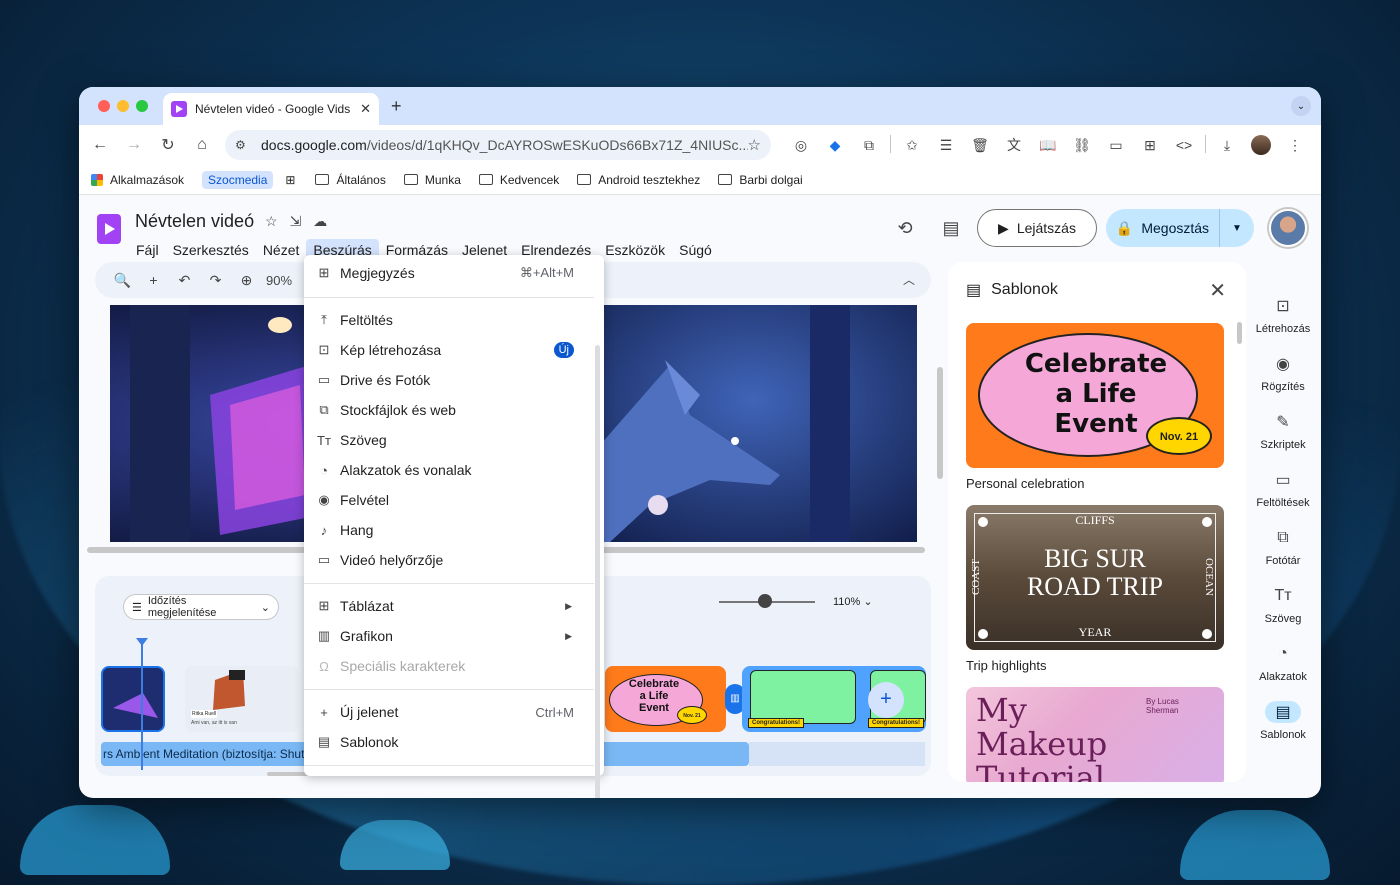 This screenshot has width=1400, height=885. Describe the element at coordinates (153, 280) in the screenshot. I see `add-icon: +` at that location.